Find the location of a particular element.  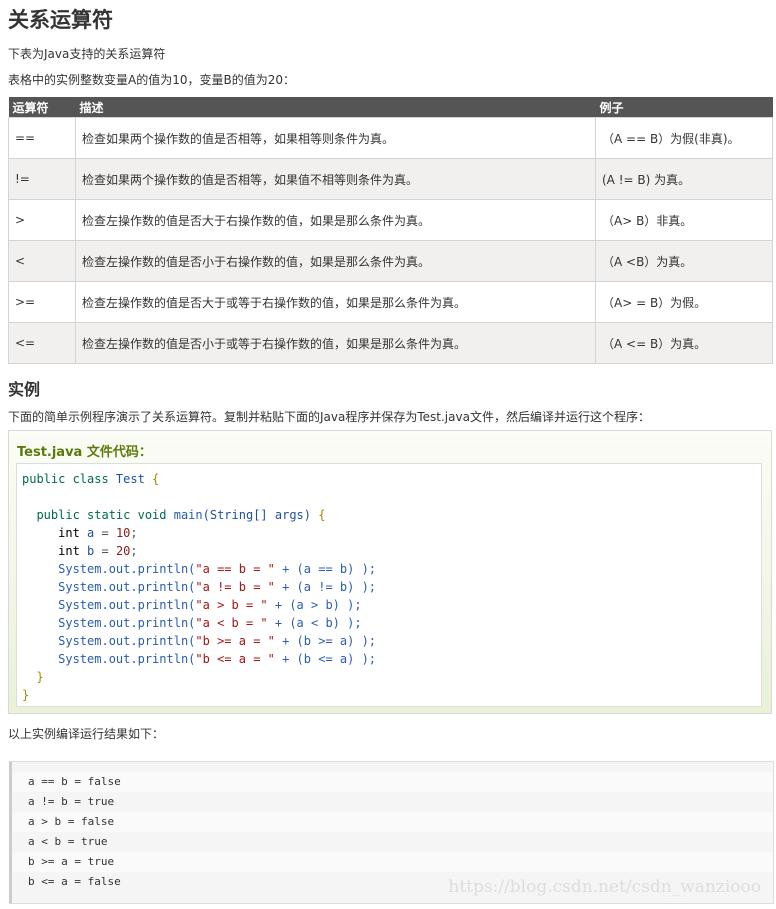

cell-description: 检查左操作数的值是否大于右操作数的值，如果是那么条件为真。 is located at coordinates (335, 220).